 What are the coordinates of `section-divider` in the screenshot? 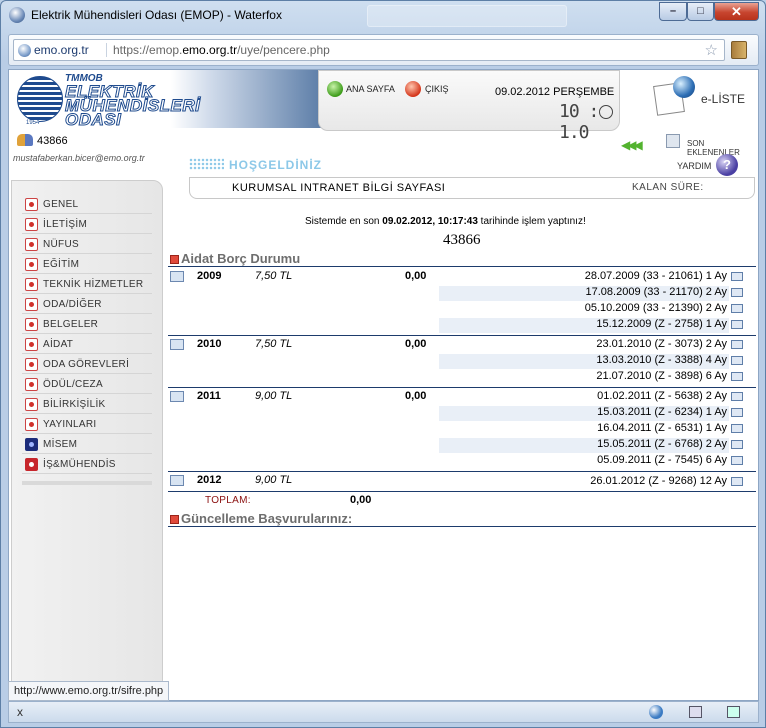 It's located at (462, 526).